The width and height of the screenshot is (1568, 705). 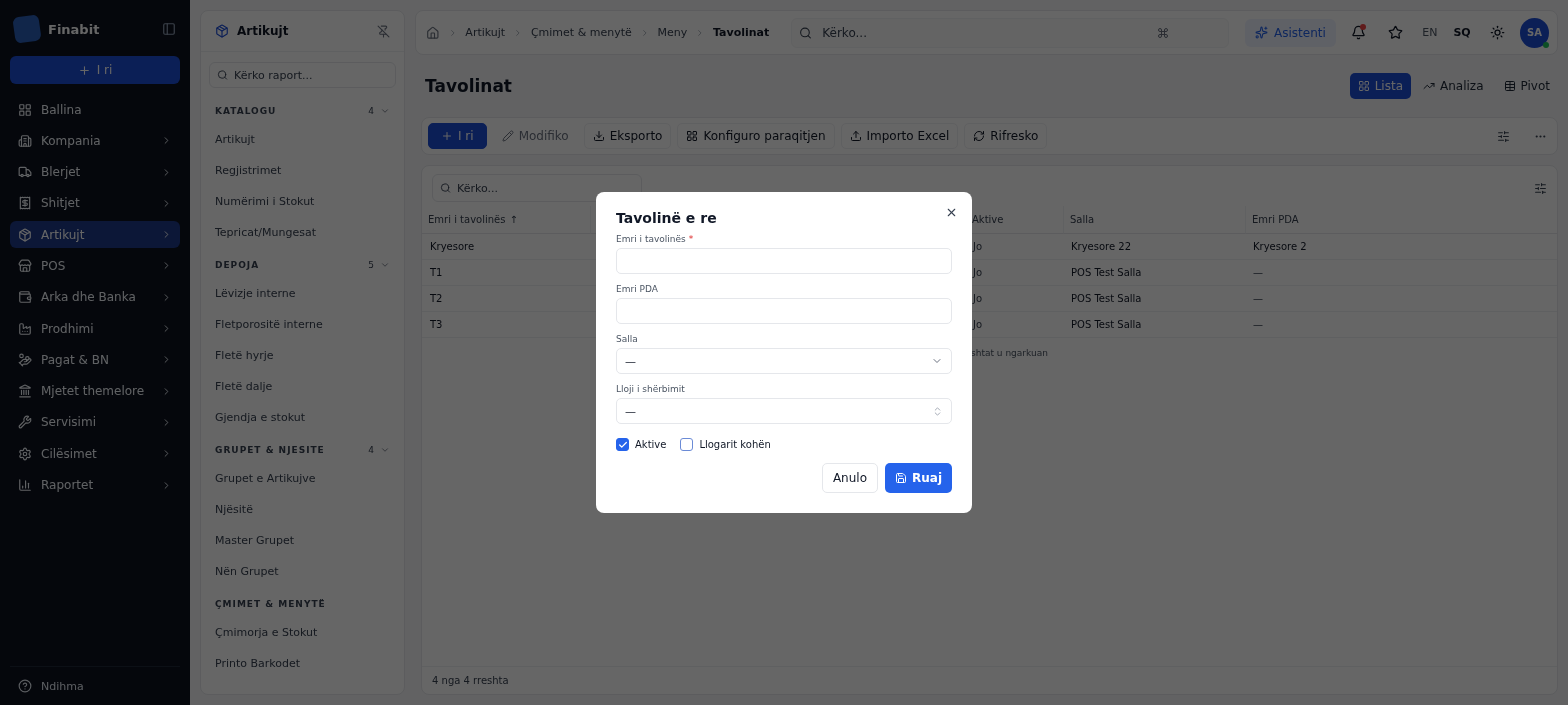 I want to click on breadcrumb-link: Artikujt, so click(x=485, y=32).